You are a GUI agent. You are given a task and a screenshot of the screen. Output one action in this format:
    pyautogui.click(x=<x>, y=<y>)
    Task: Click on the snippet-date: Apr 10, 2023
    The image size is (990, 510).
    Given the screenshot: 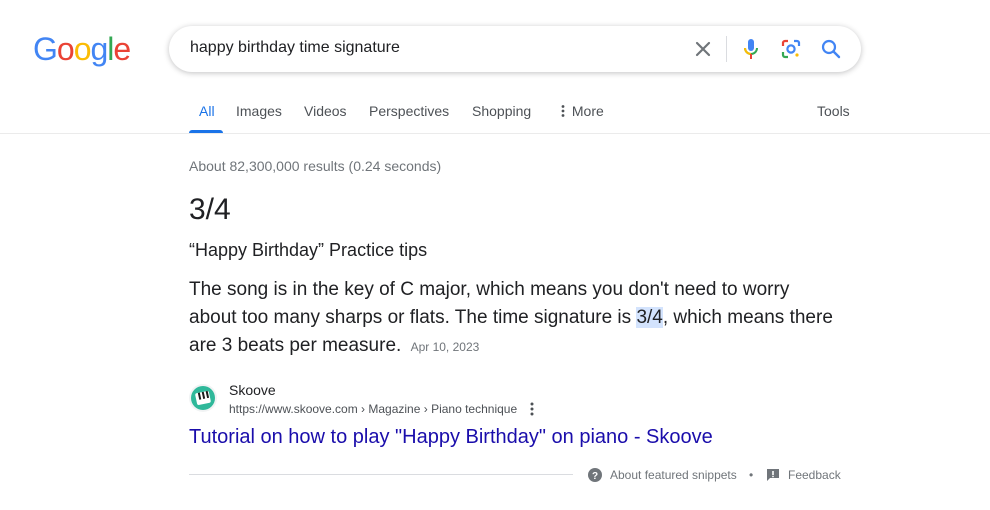 What is the action you would take?
    pyautogui.click(x=445, y=347)
    